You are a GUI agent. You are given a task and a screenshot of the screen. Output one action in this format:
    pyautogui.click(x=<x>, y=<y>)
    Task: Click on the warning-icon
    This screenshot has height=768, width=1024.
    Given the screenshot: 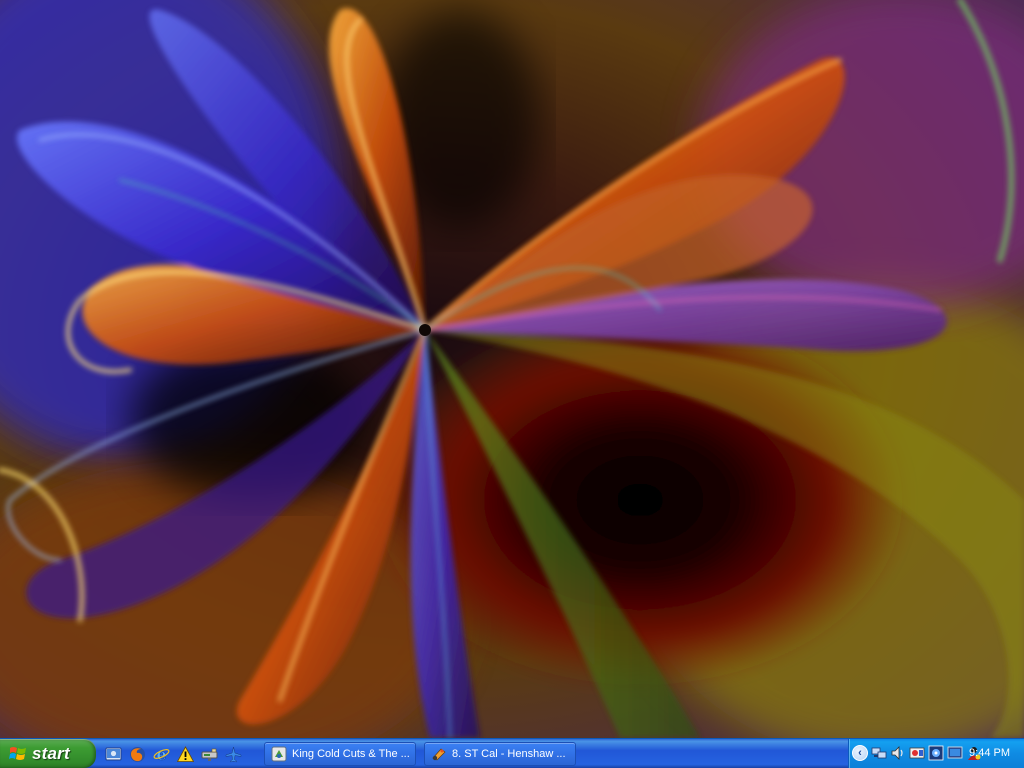 What is the action you would take?
    pyautogui.click(x=185, y=754)
    